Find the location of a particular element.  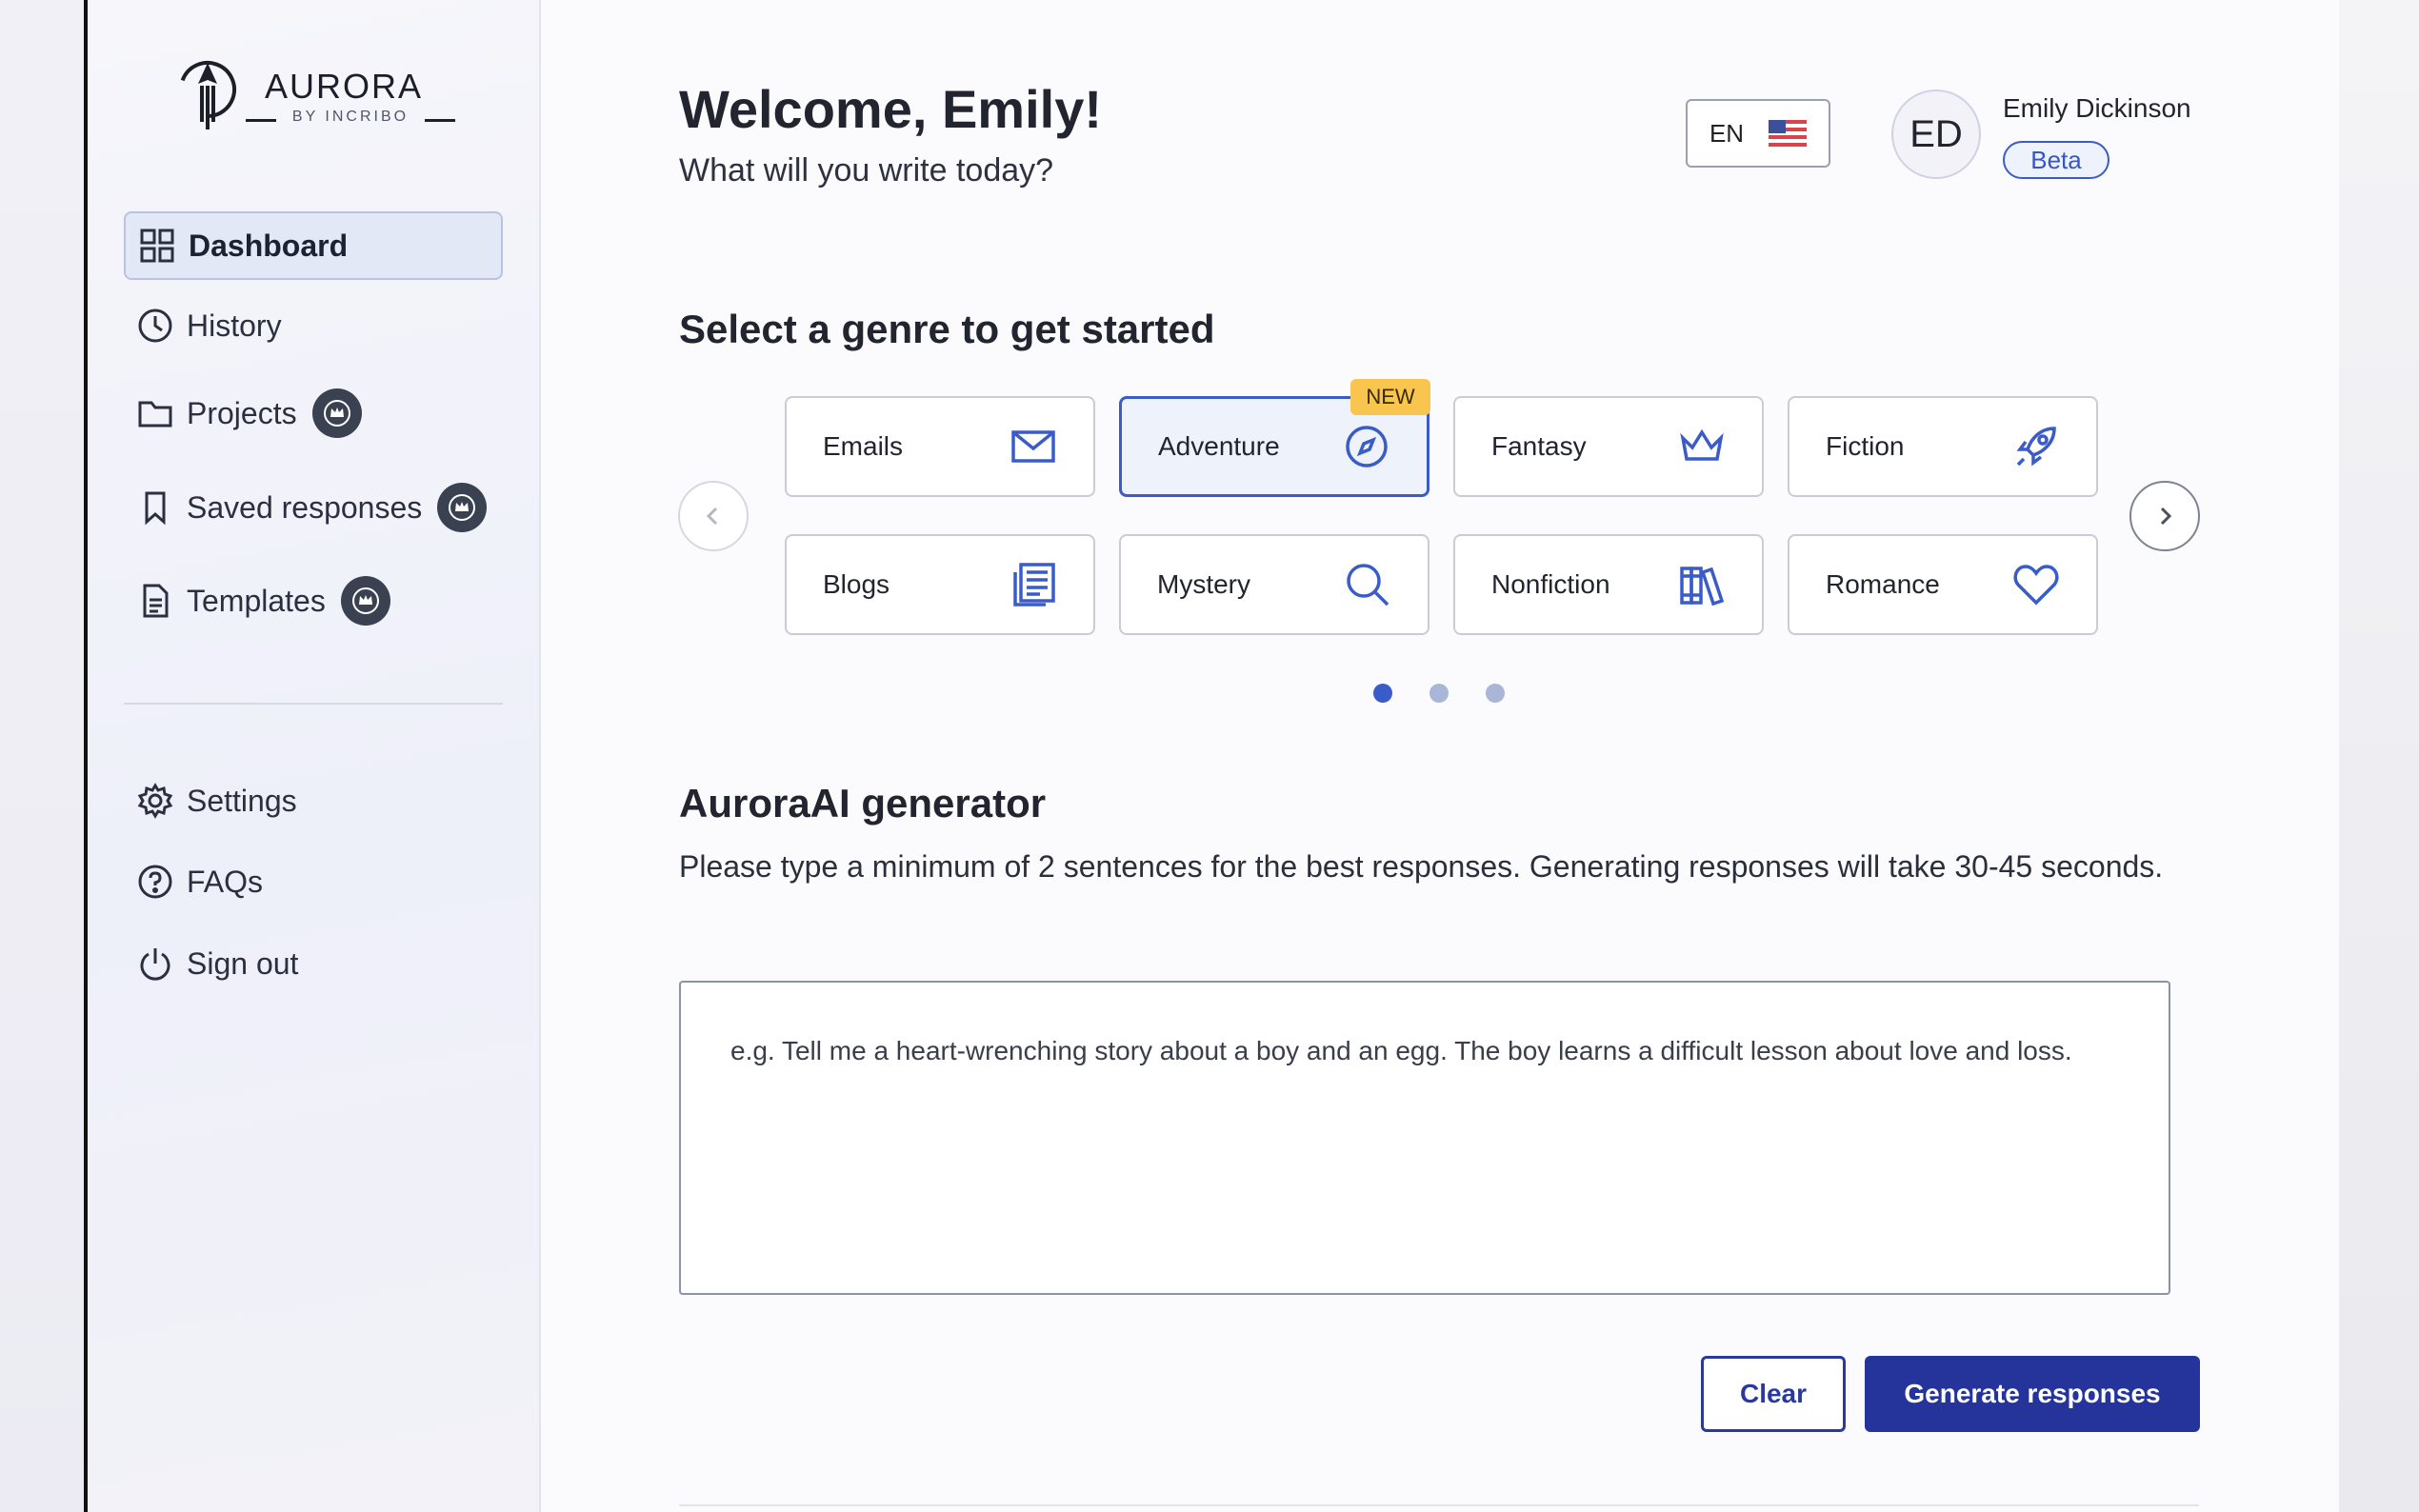

crown-icon is located at coordinates (1702, 444).